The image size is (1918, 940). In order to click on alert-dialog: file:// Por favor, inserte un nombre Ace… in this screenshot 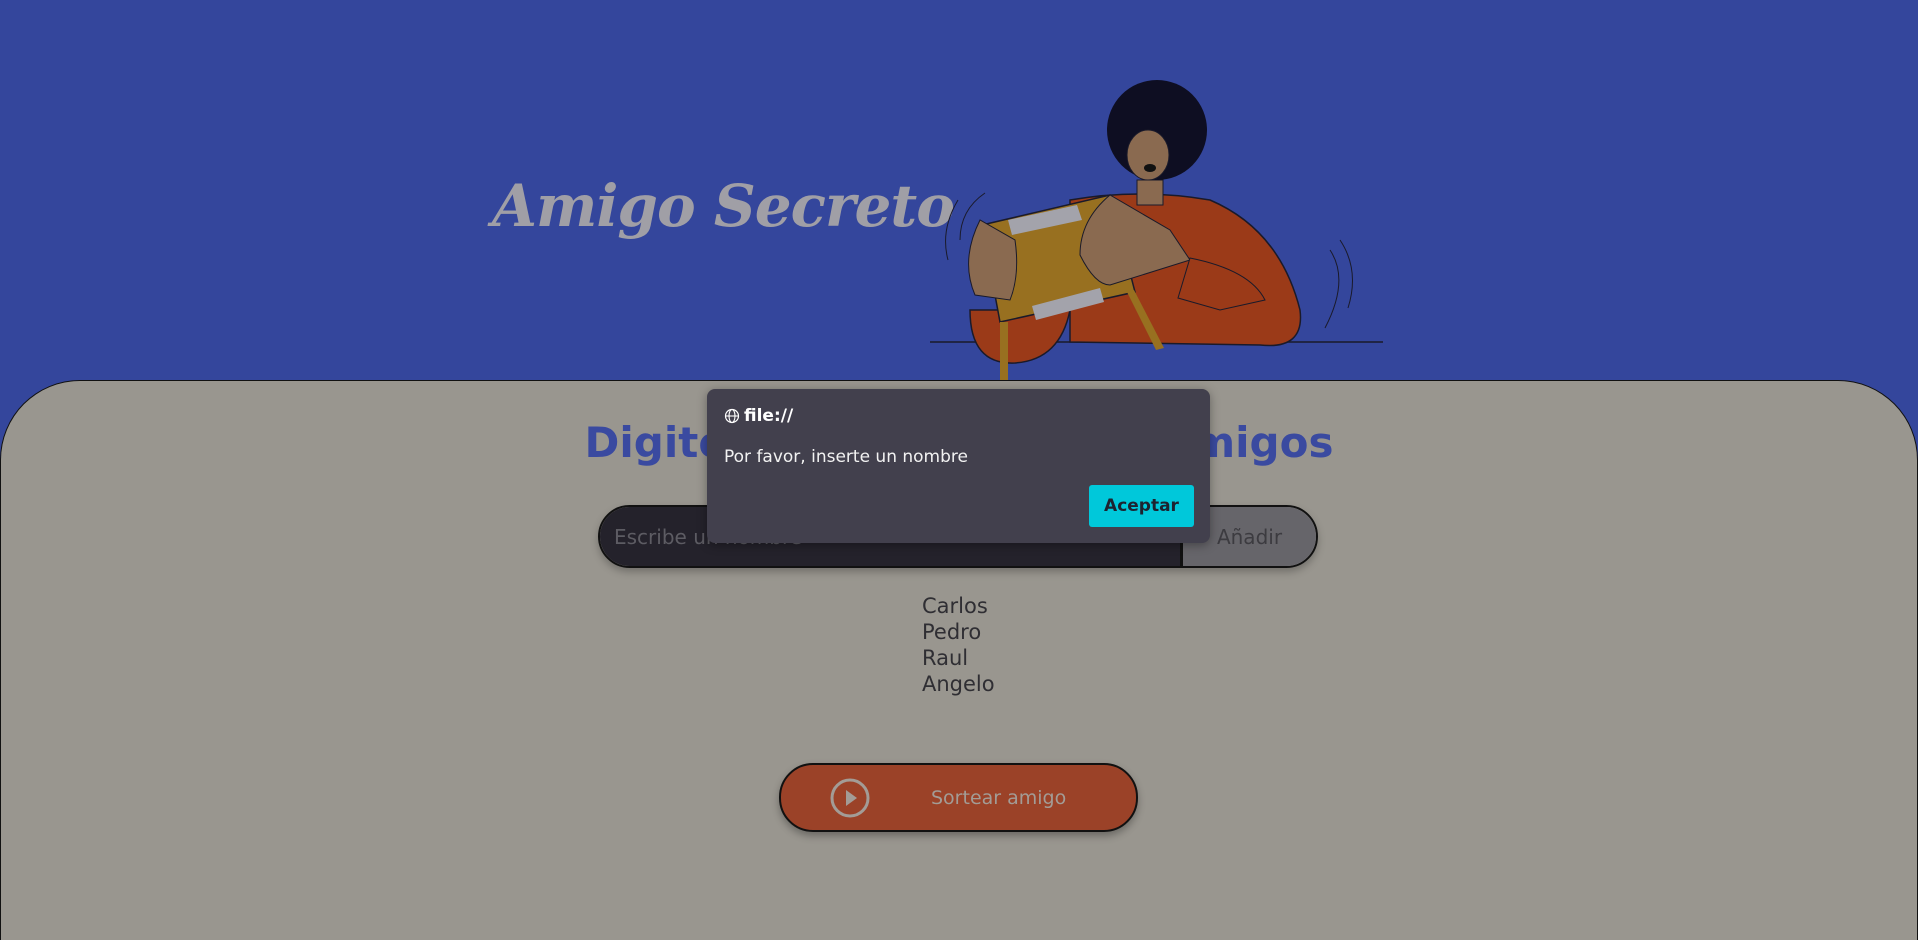, I will do `click(958, 466)`.